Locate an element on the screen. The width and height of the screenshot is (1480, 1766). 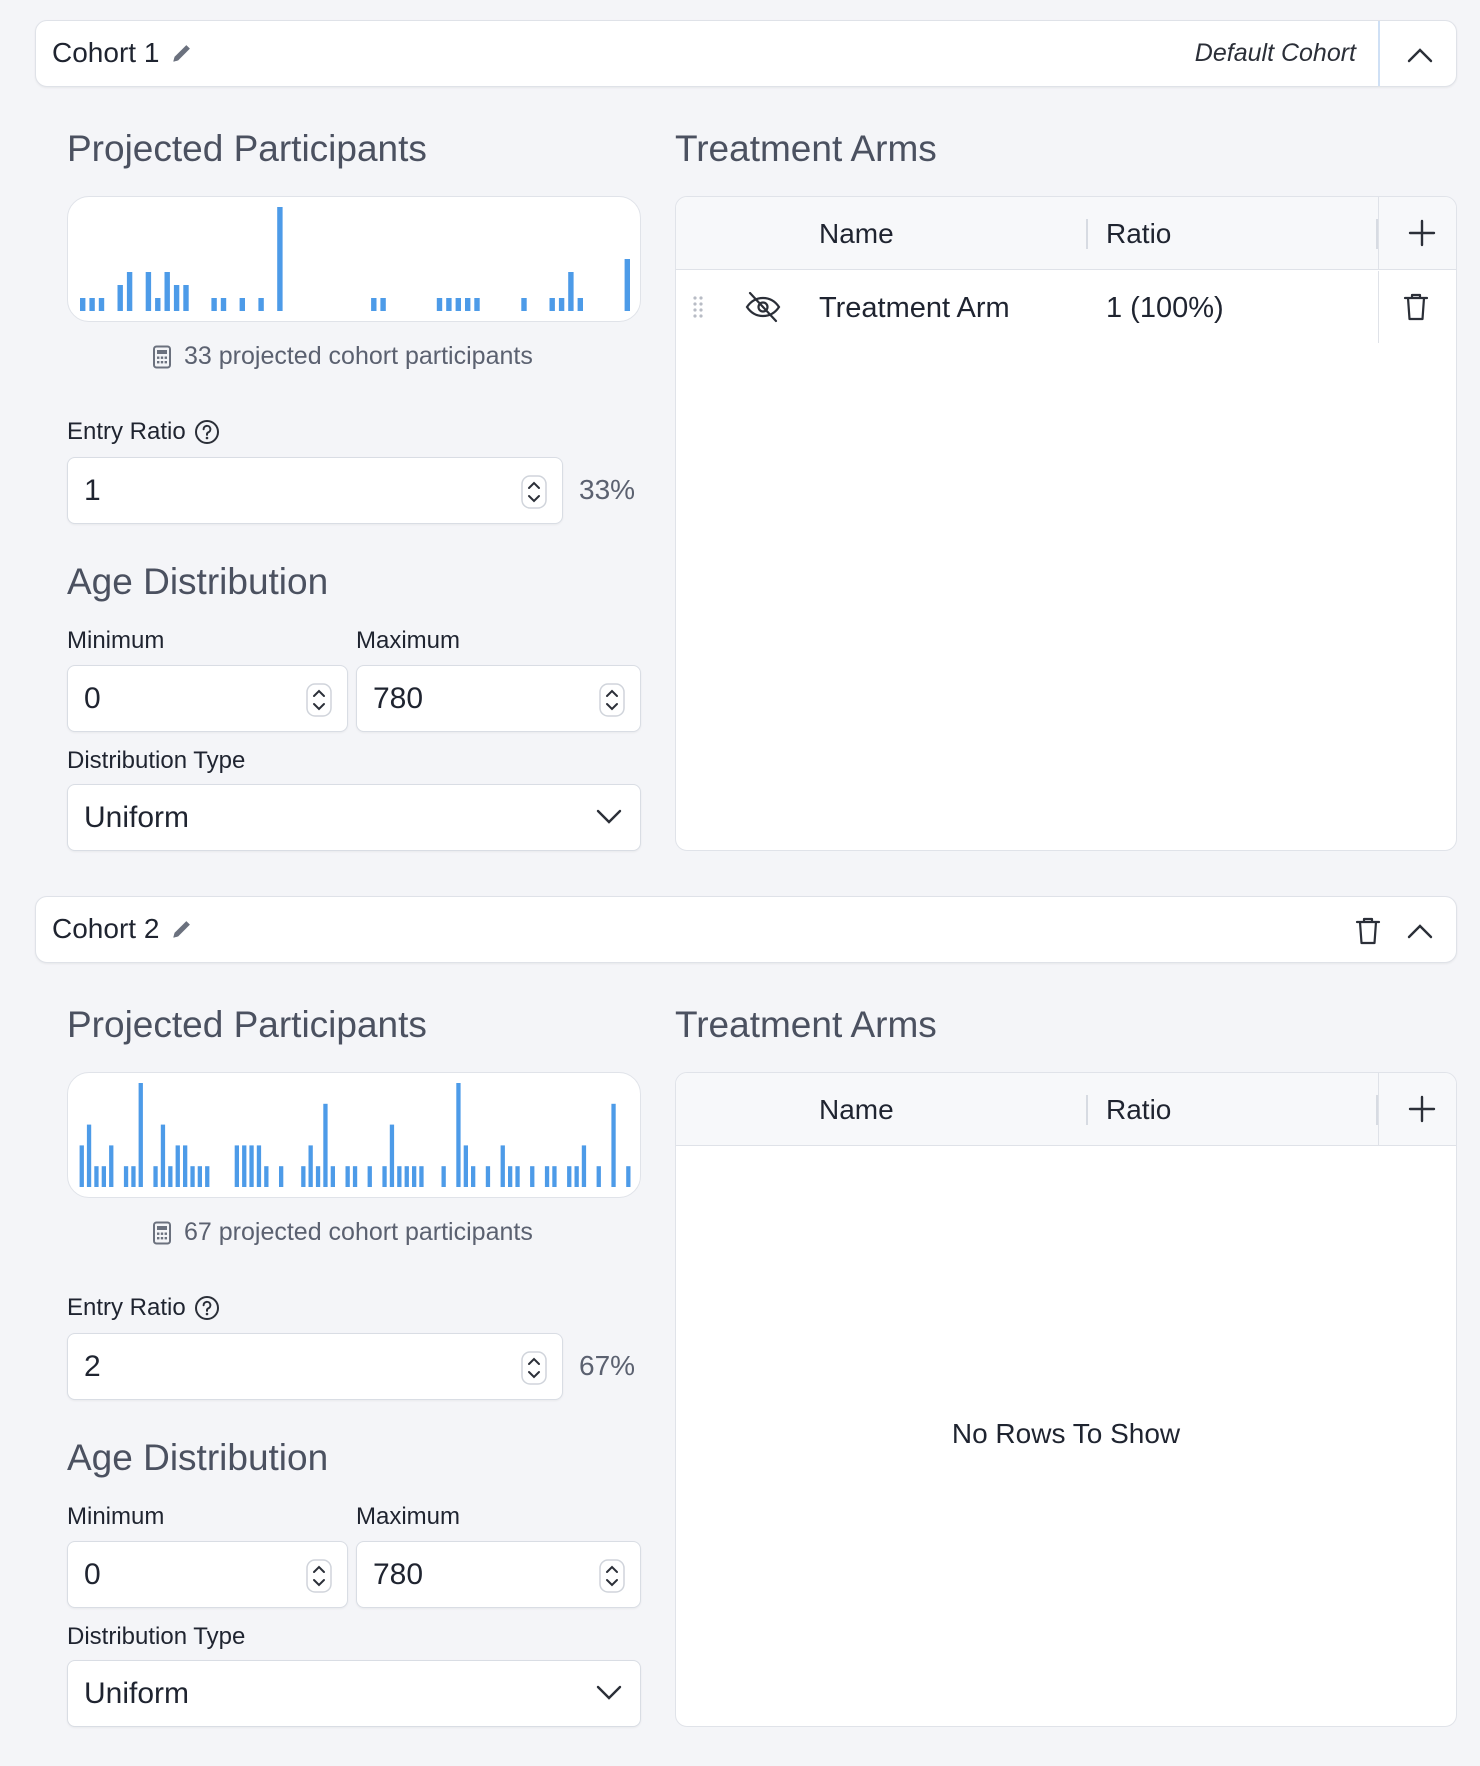
chevron-down-icon is located at coordinates (609, 816).